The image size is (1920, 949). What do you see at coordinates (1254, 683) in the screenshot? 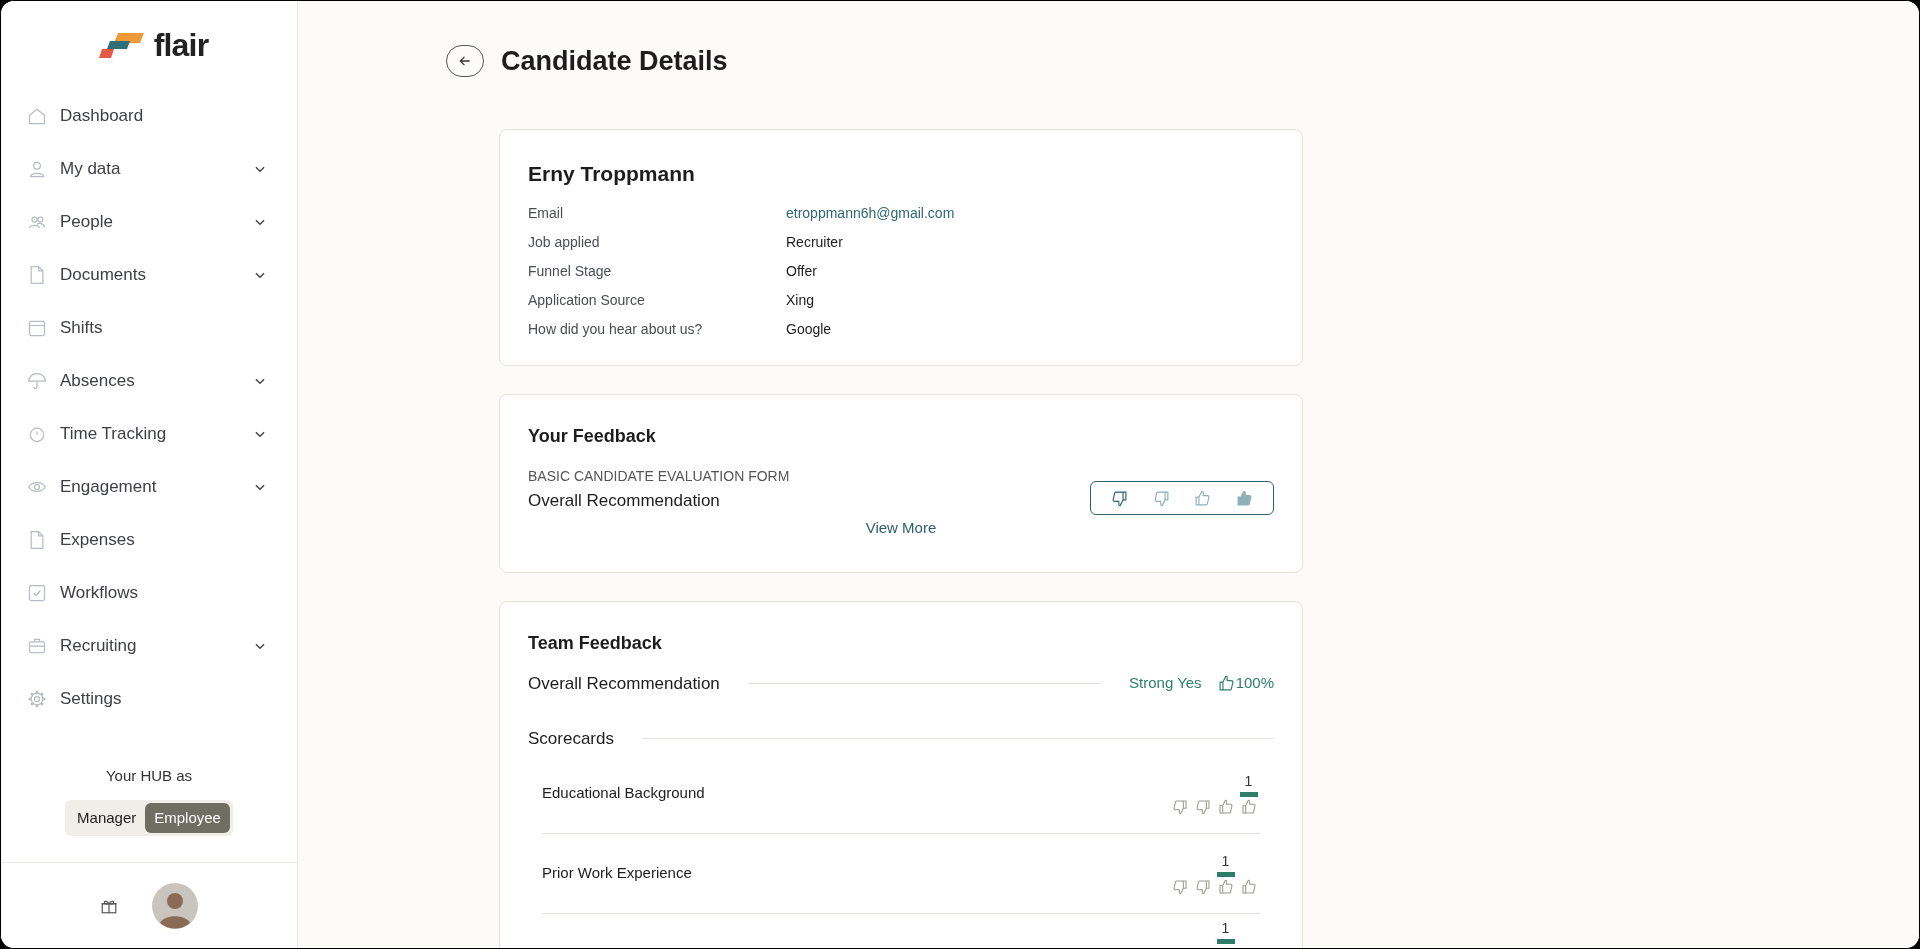
I see `overall-percent: 100%` at bounding box center [1254, 683].